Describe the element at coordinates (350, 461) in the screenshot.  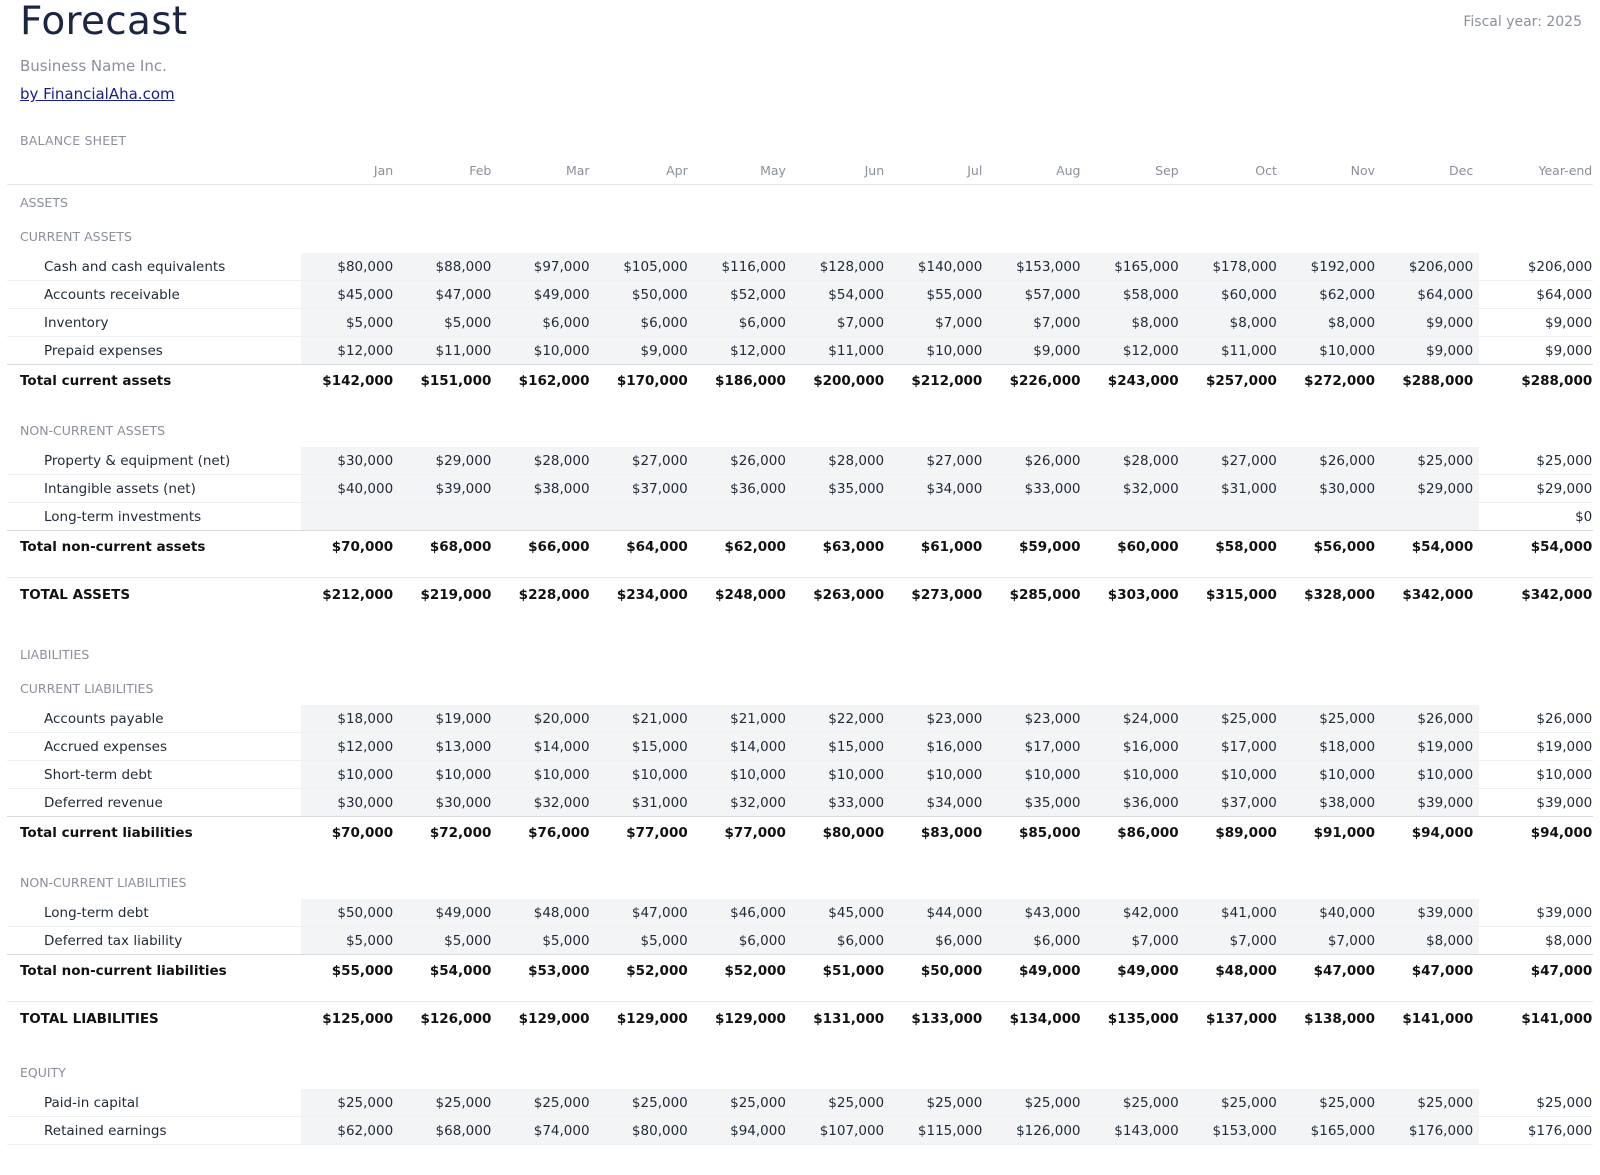
I see `value-cell-jan: $30,000` at that location.